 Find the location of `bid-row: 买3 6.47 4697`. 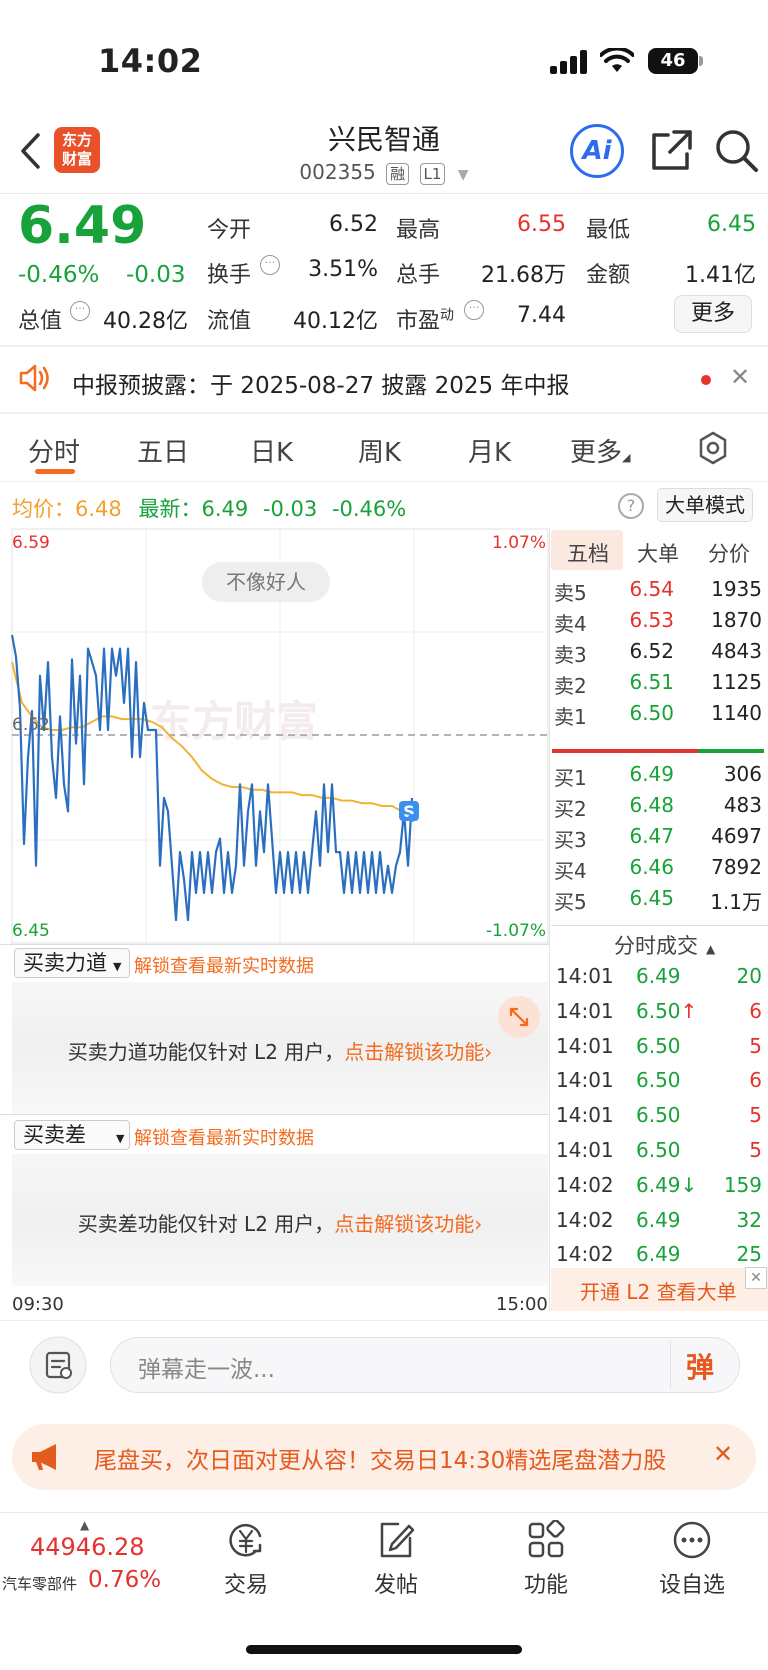

bid-row: 买3 6.47 4697 is located at coordinates (658, 840).